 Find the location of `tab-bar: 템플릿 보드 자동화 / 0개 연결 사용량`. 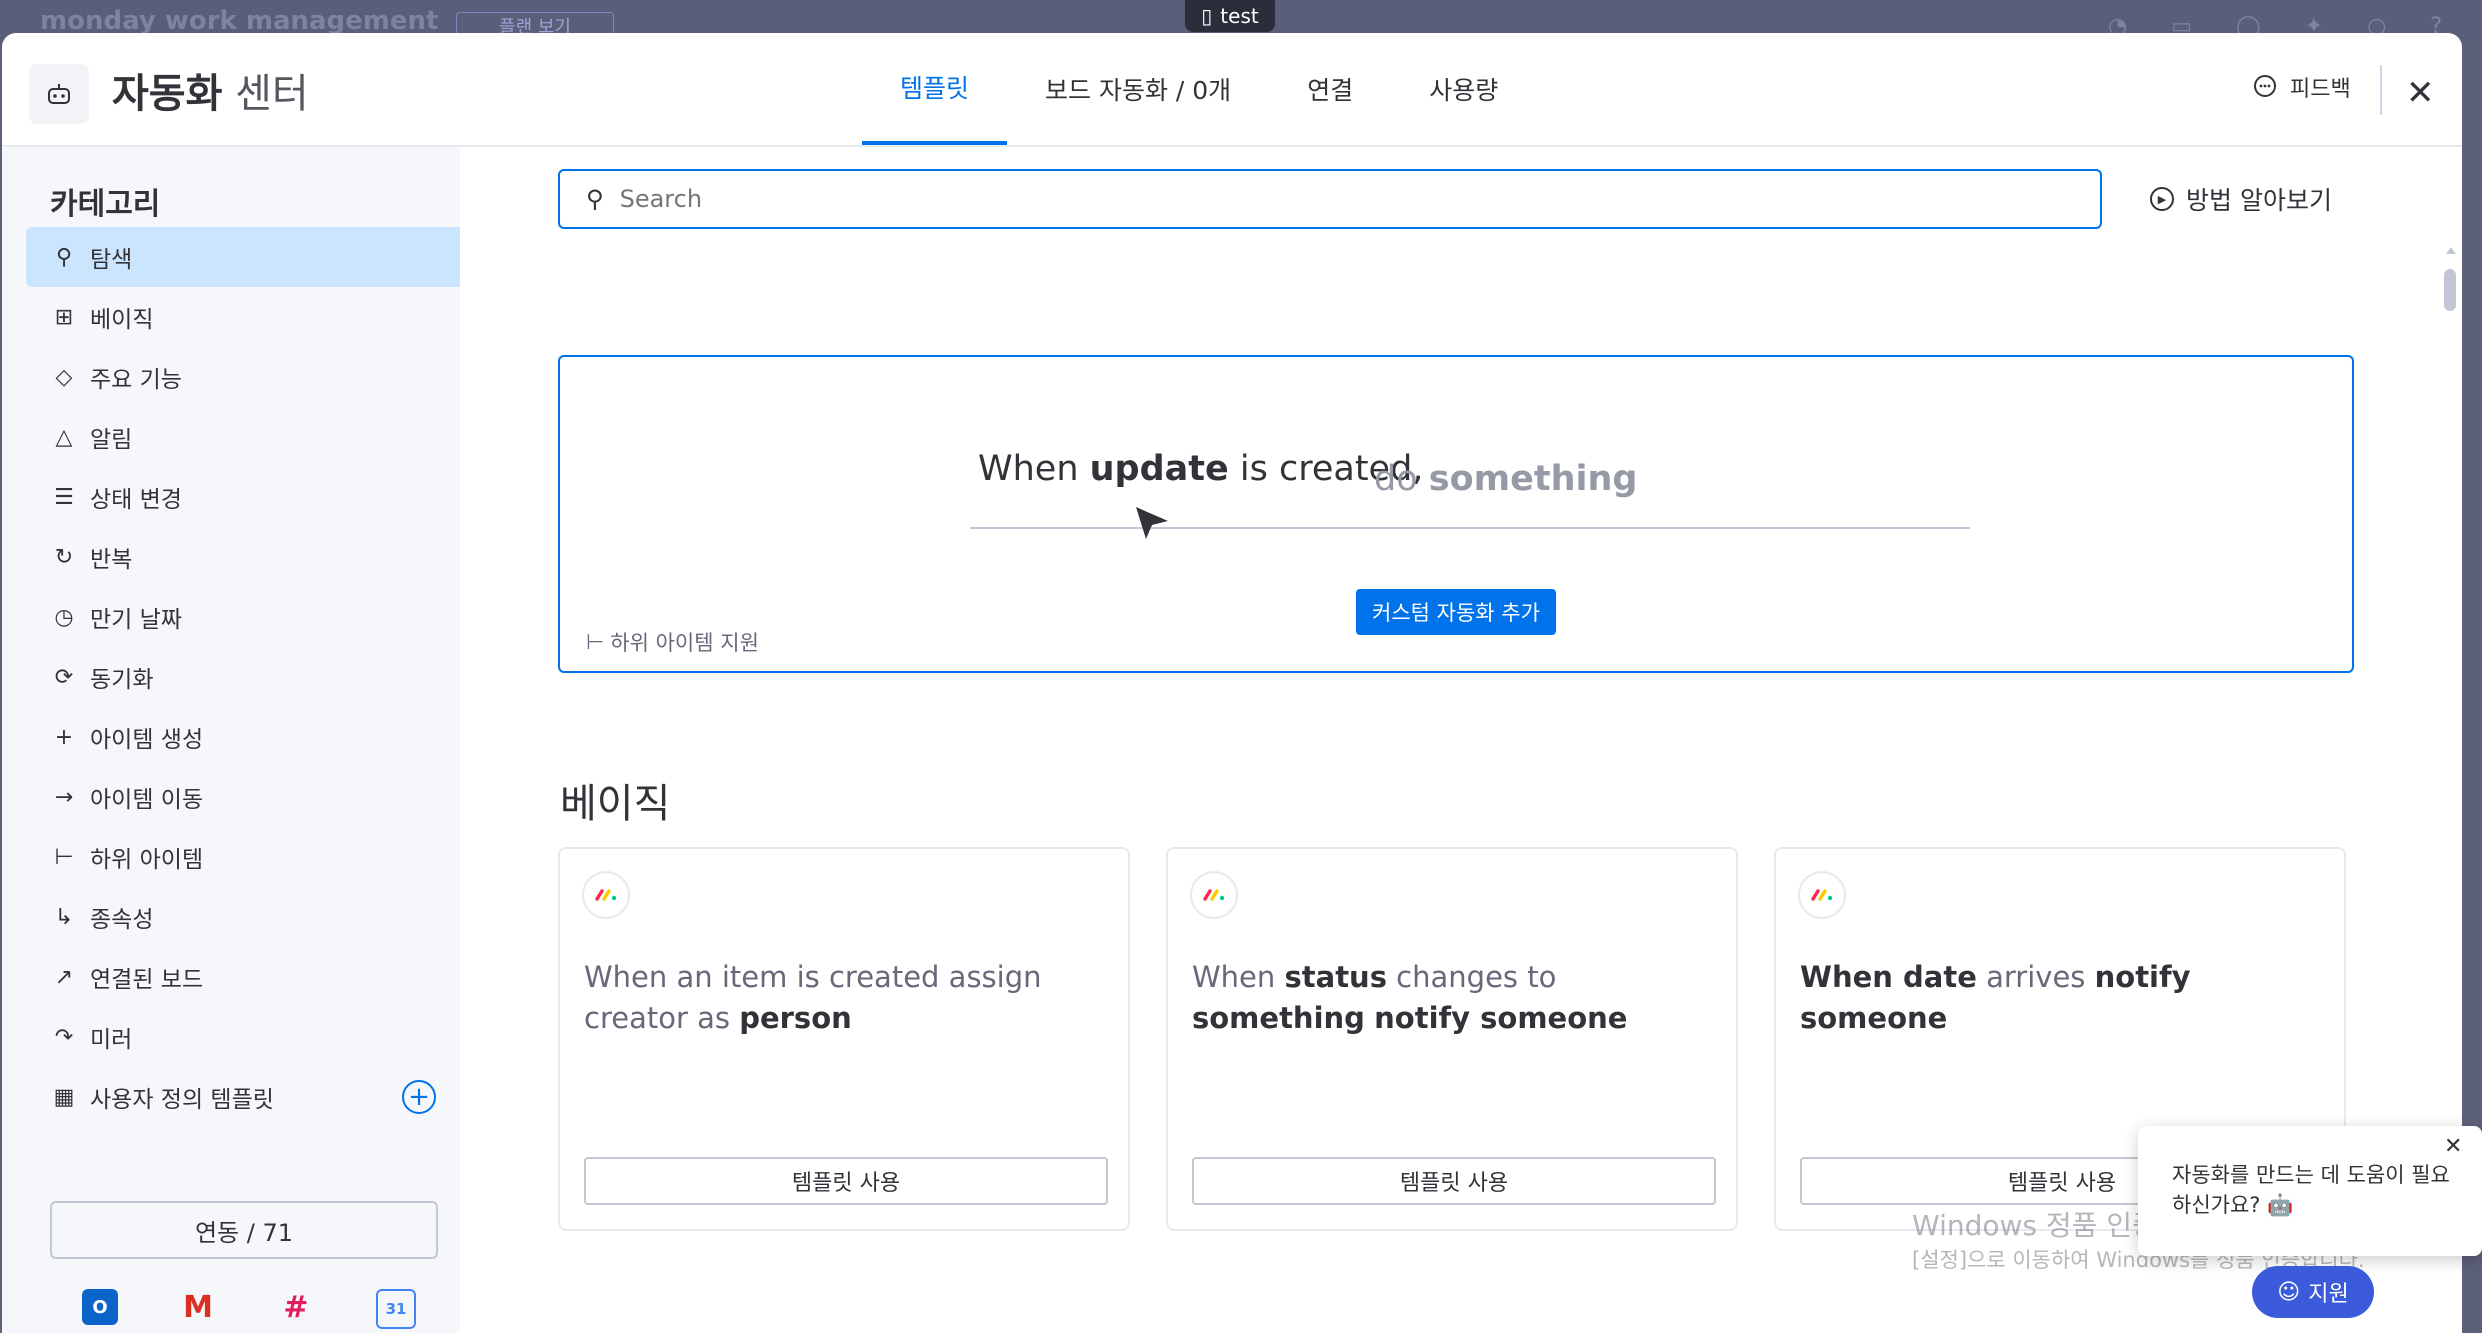

tab-bar: 템플릿 보드 자동화 / 0개 연결 사용량 is located at coordinates (1199, 89).